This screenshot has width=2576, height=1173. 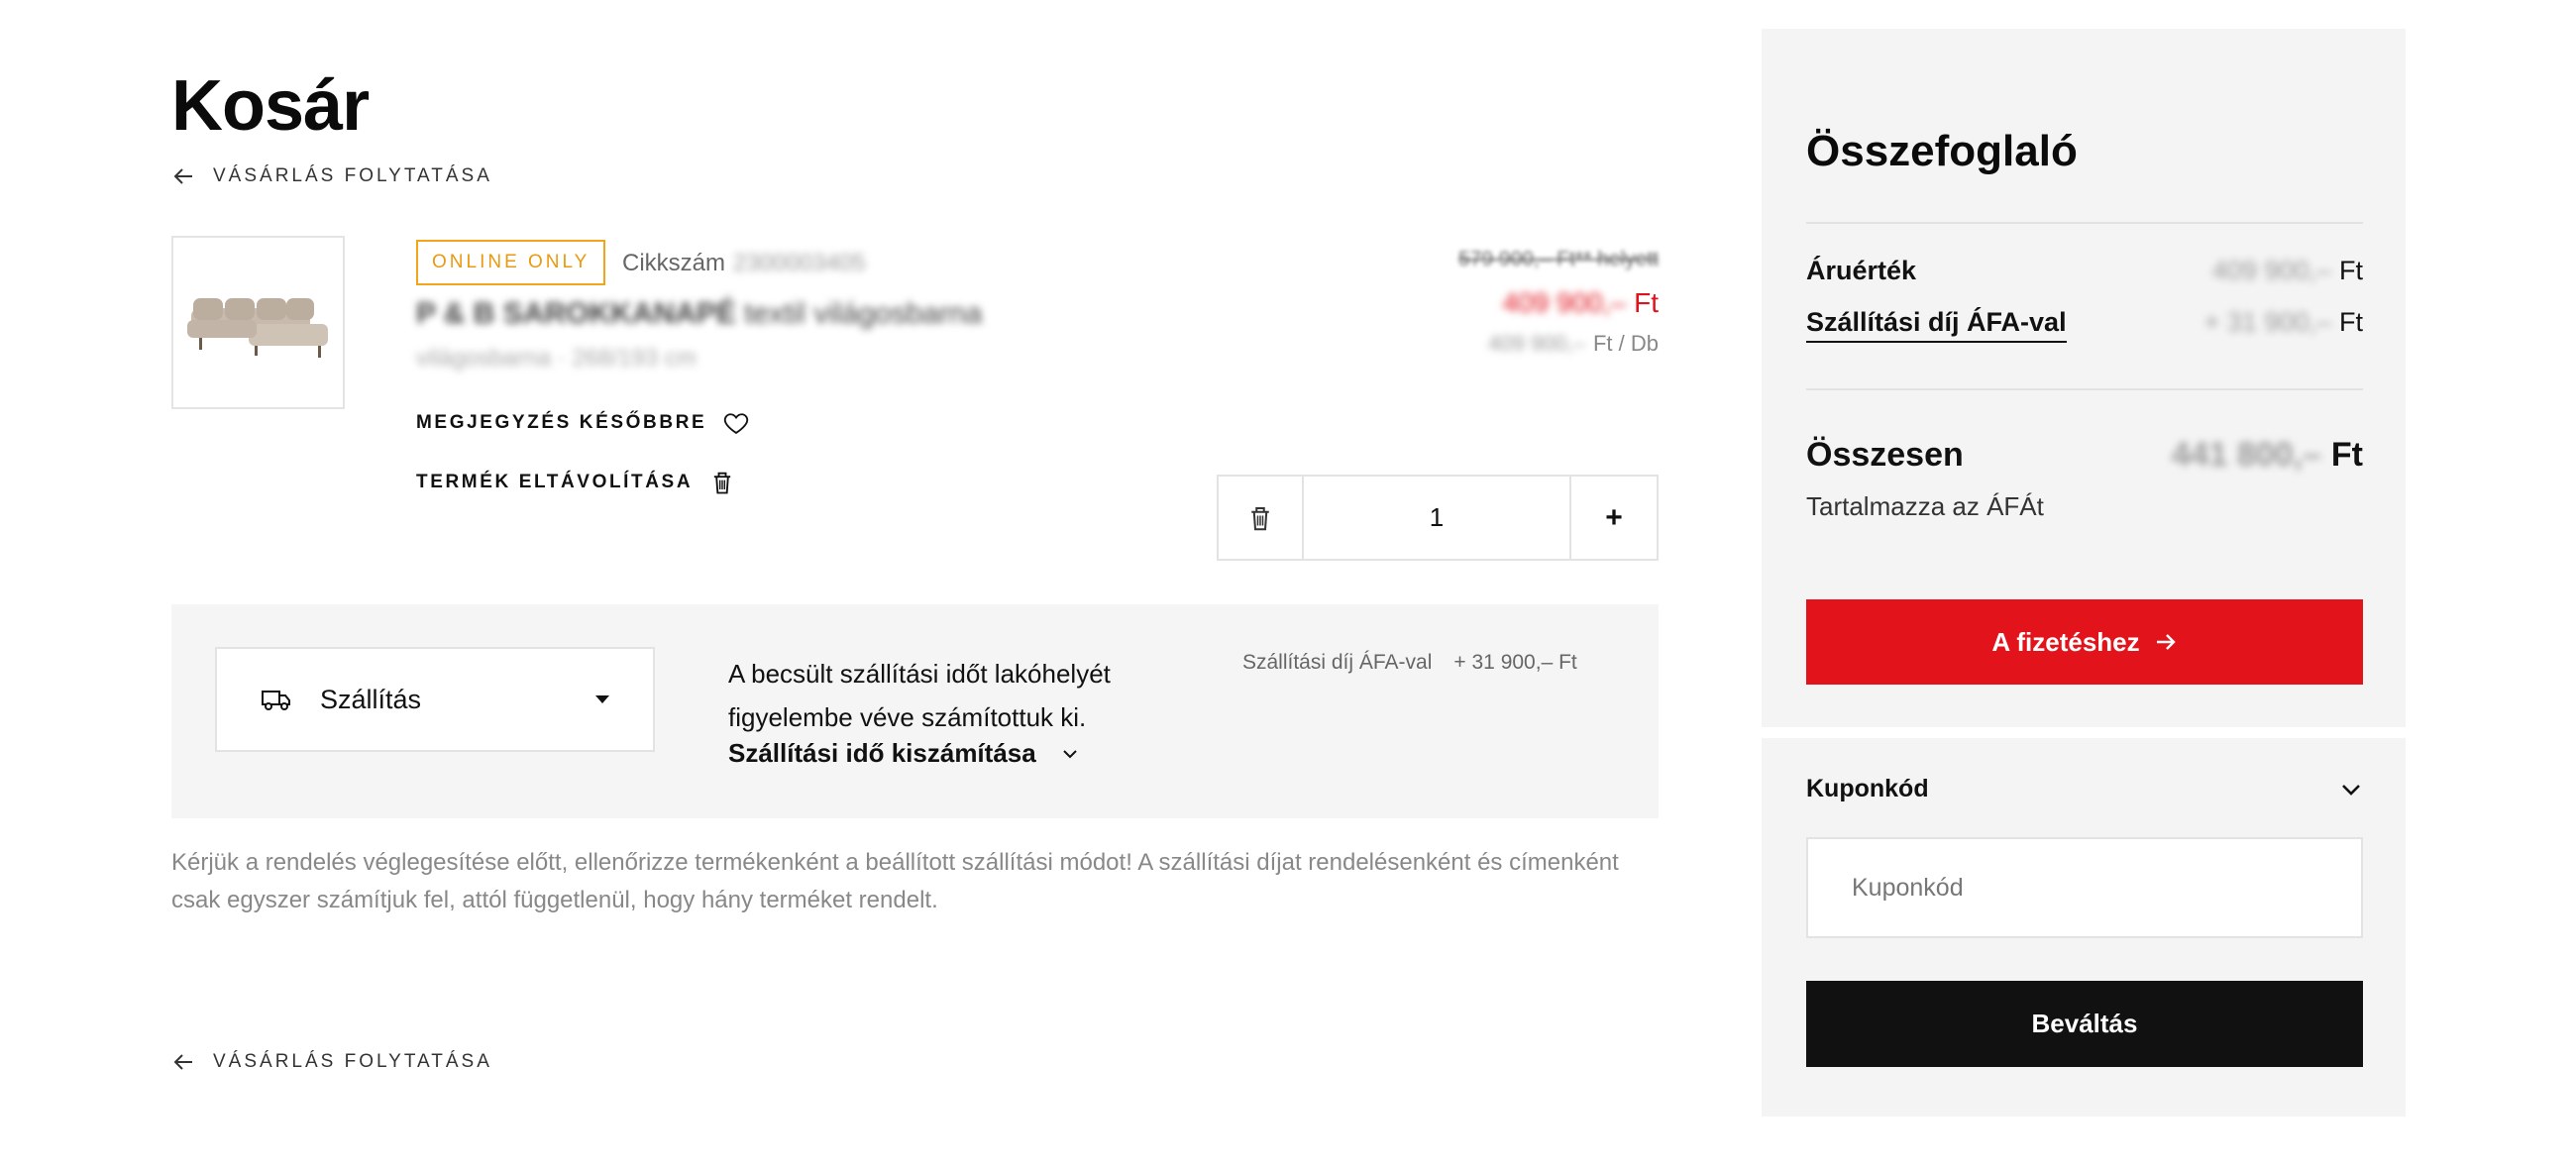 I want to click on goods-value-amount: 409 900,–, so click(x=2271, y=270).